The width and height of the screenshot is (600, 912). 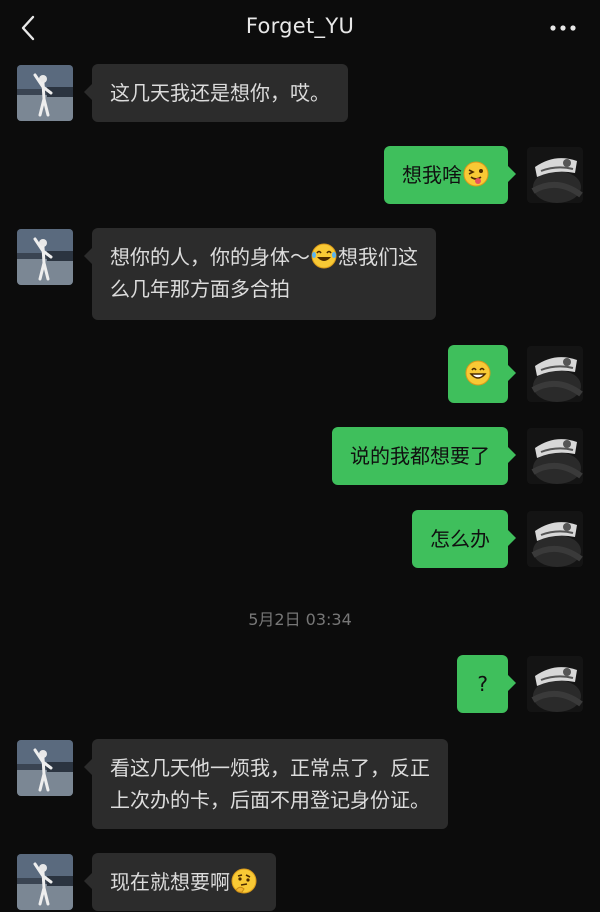 What do you see at coordinates (378, 257) in the screenshot?
I see `message-text: 想我们这` at bounding box center [378, 257].